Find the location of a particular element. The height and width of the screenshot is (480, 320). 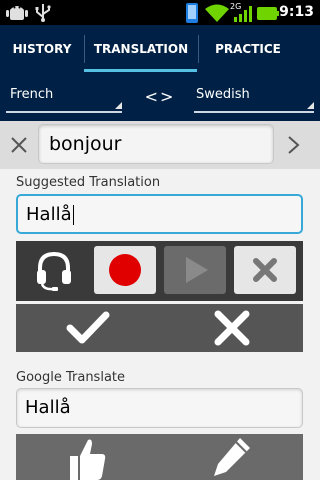

search-input: bonjour is located at coordinates (156, 144).